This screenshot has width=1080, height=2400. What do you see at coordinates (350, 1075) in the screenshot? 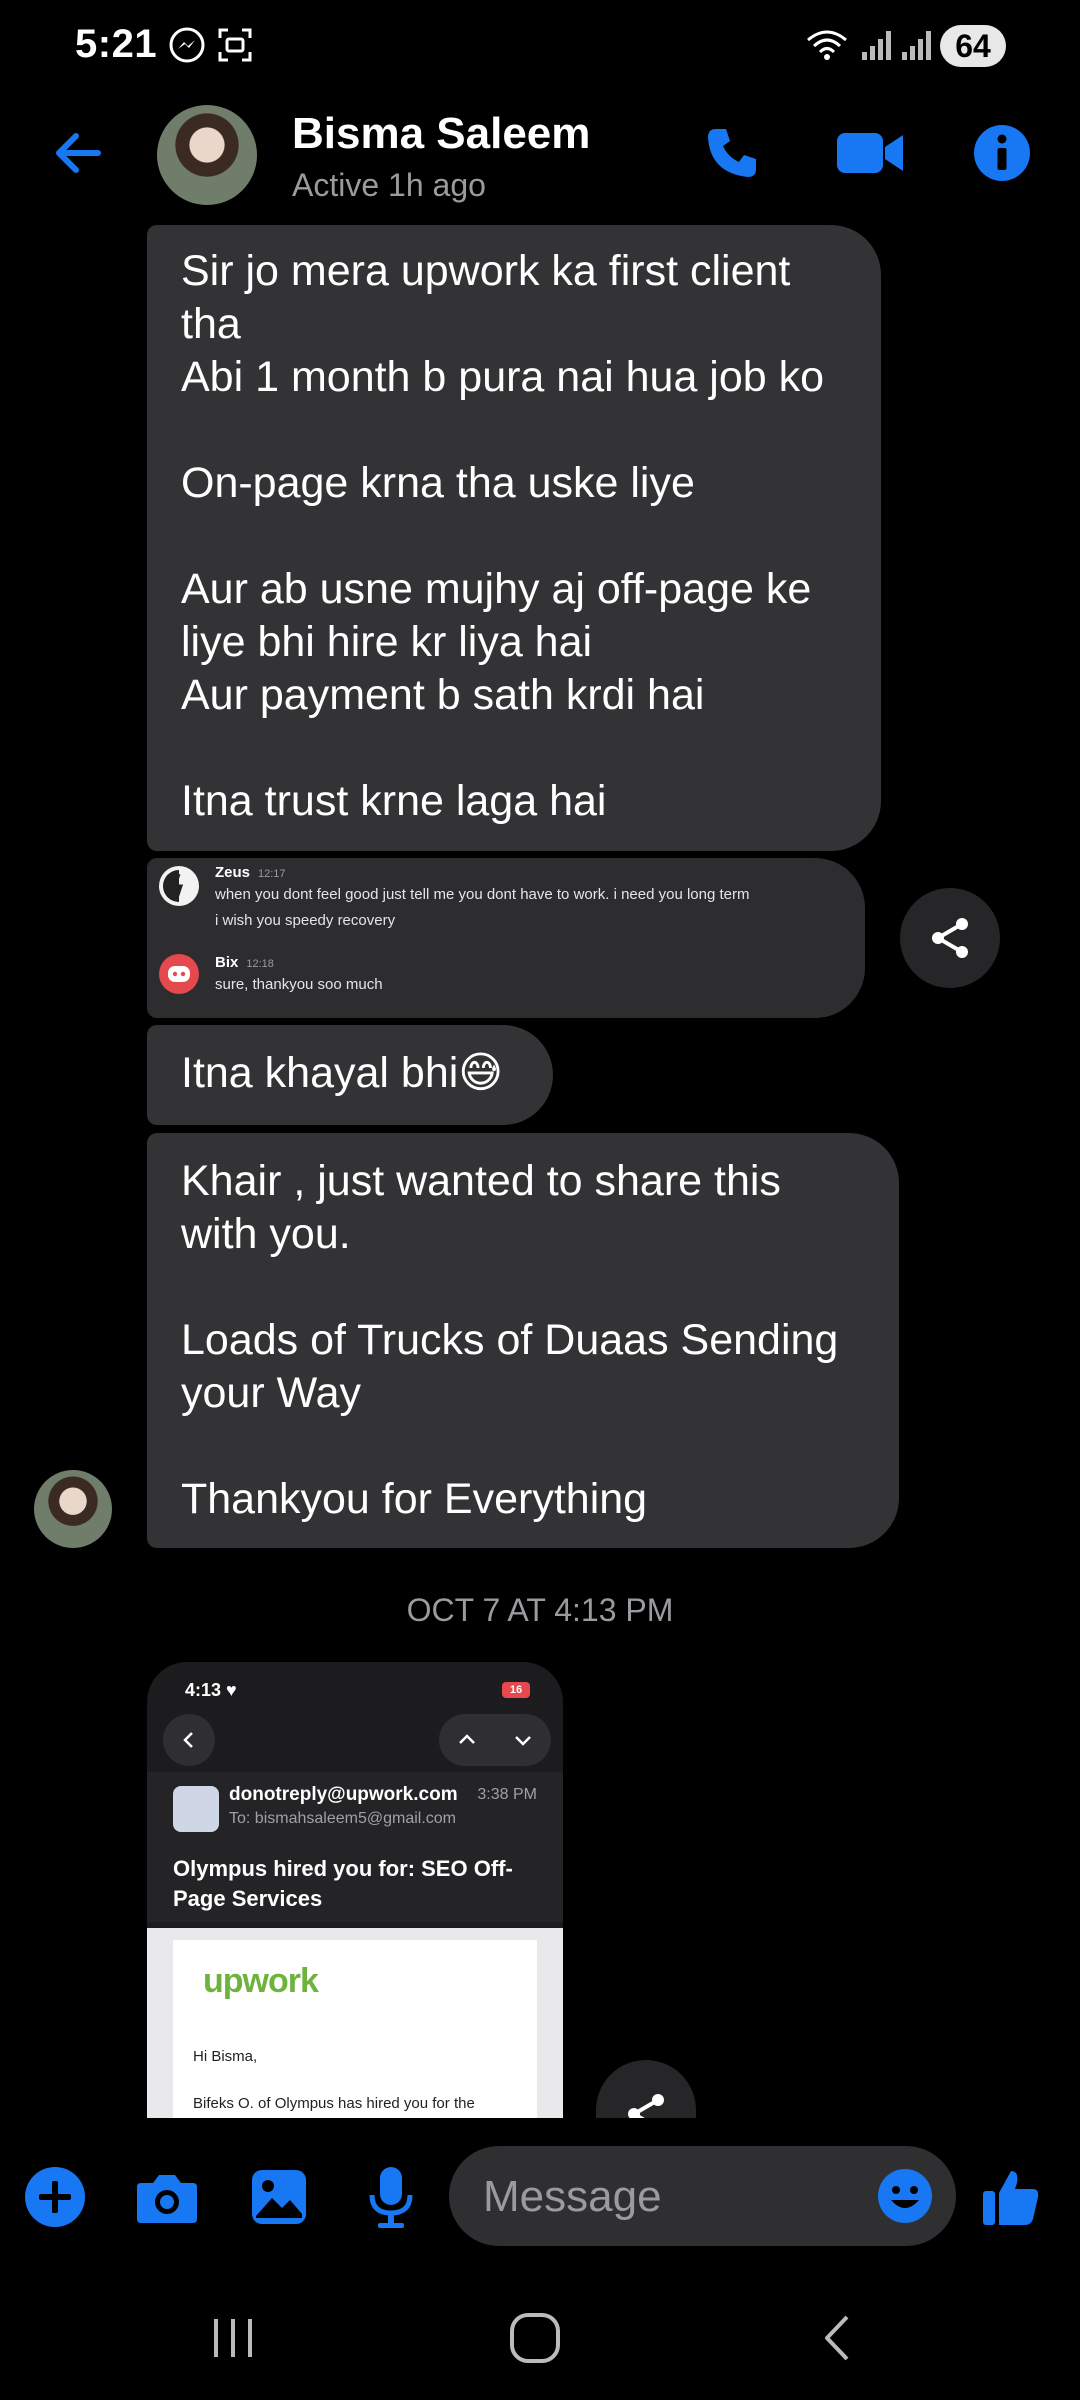
I see `message-bubble: Itna khayal bhi😅` at bounding box center [350, 1075].